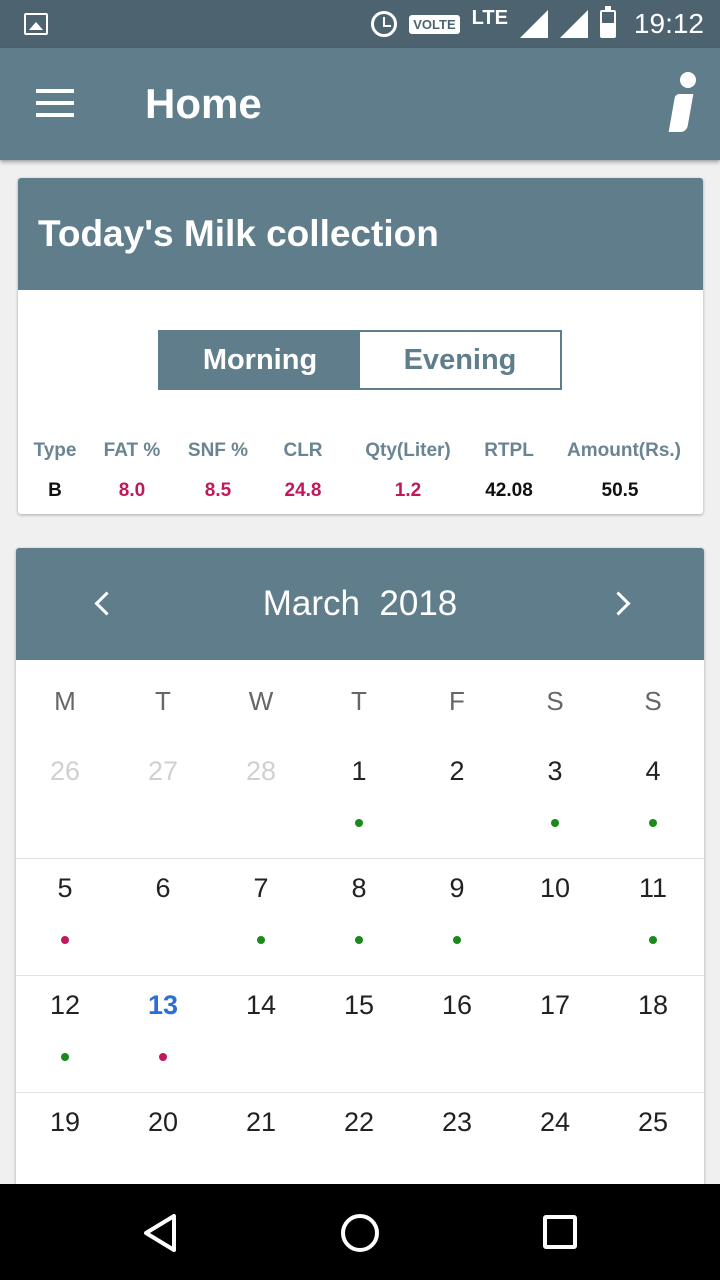 This screenshot has height=1280, width=720. Describe the element at coordinates (457, 917) in the screenshot. I see `calendar-day: 9` at that location.